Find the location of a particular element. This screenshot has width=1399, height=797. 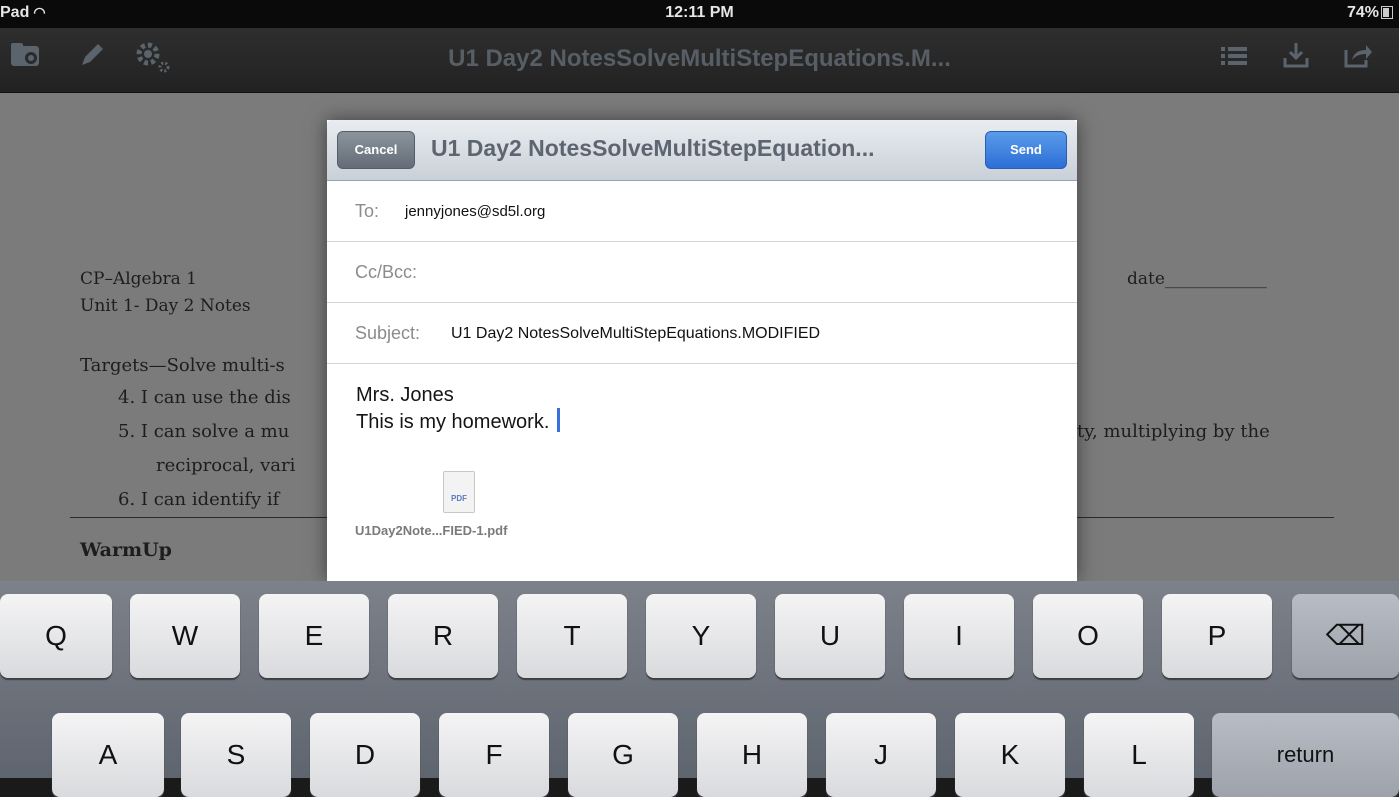

key-d: D is located at coordinates (365, 755).